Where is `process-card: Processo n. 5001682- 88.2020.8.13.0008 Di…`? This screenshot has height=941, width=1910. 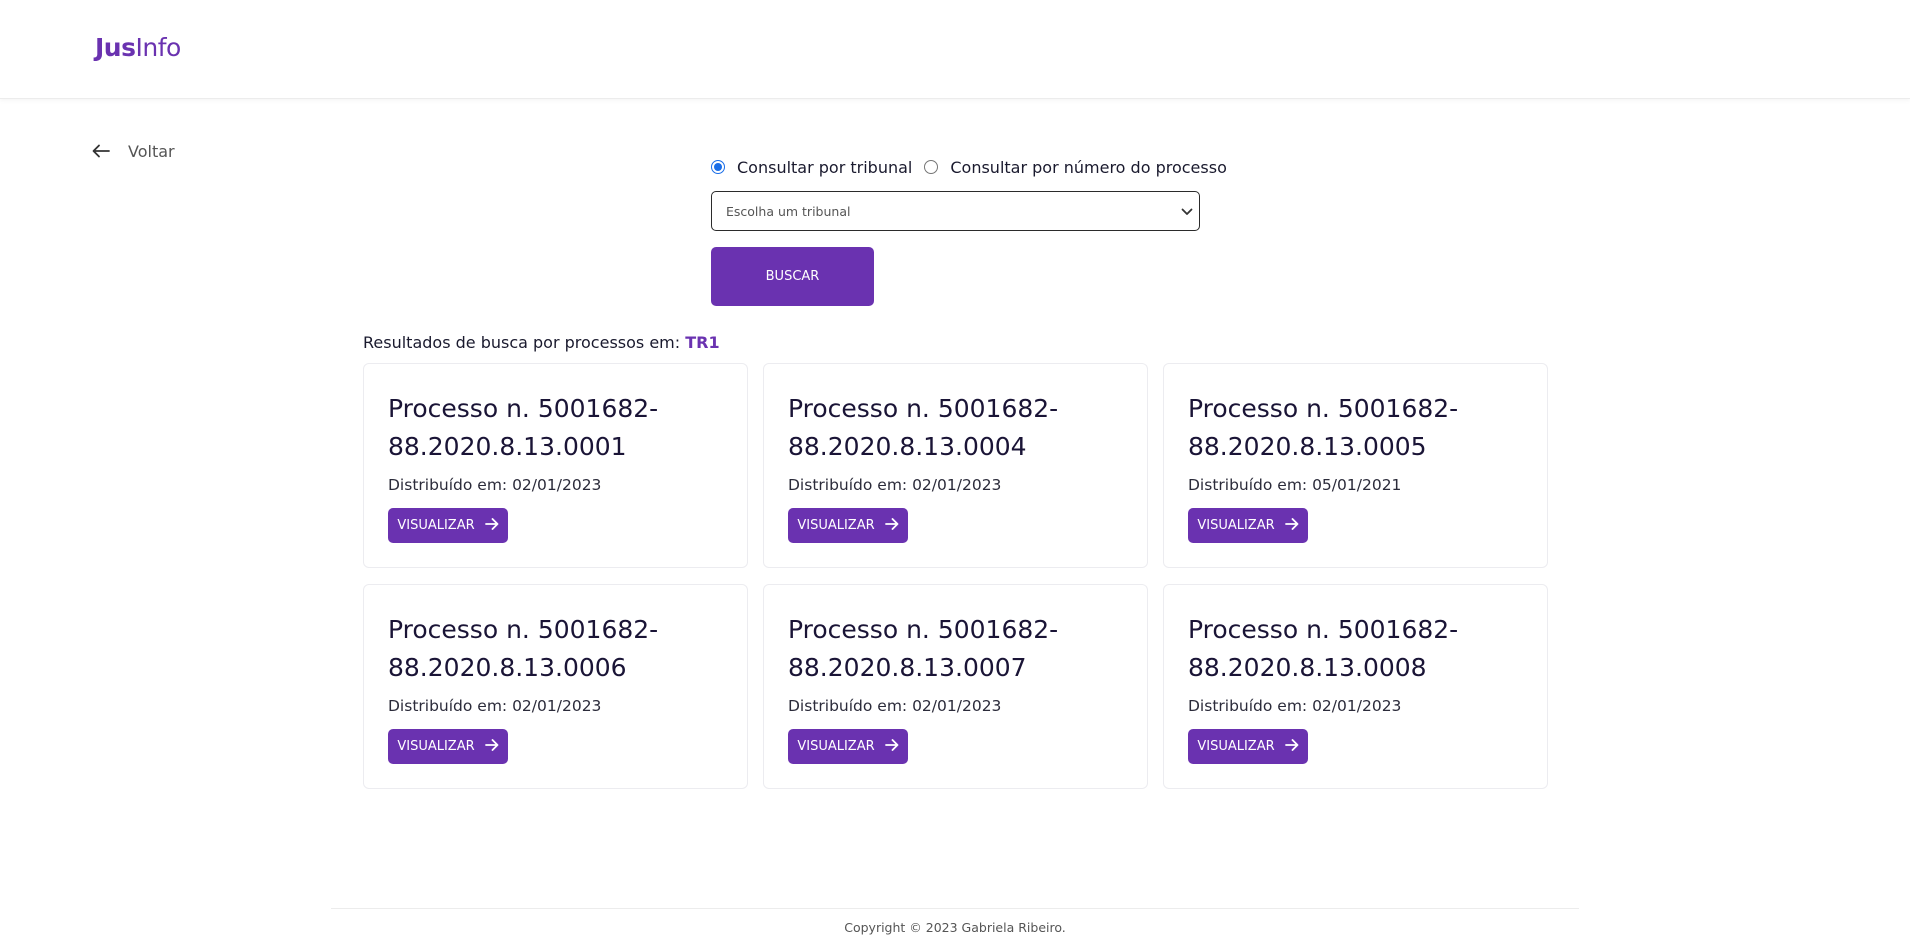
process-card: Processo n. 5001682- 88.2020.8.13.0008 Di… is located at coordinates (1355, 686).